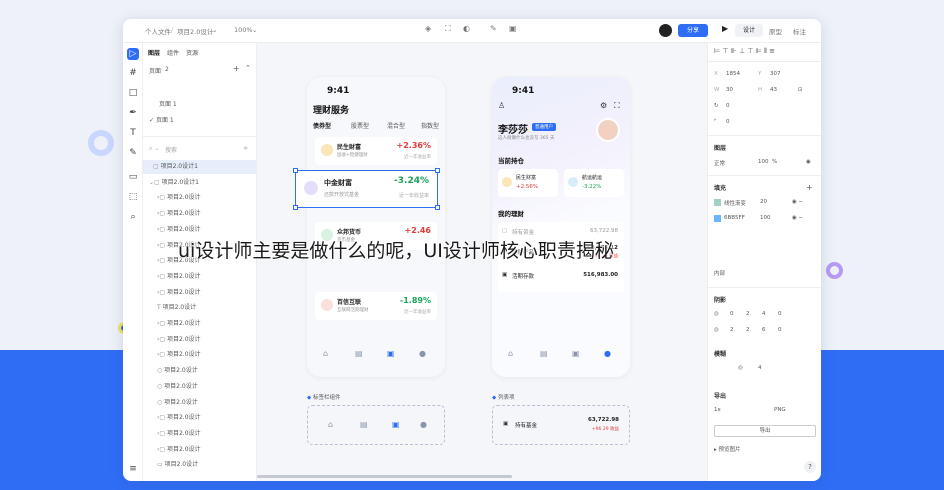 The height and width of the screenshot is (490, 944). I want to click on user-icon: ♙, so click(501, 105).